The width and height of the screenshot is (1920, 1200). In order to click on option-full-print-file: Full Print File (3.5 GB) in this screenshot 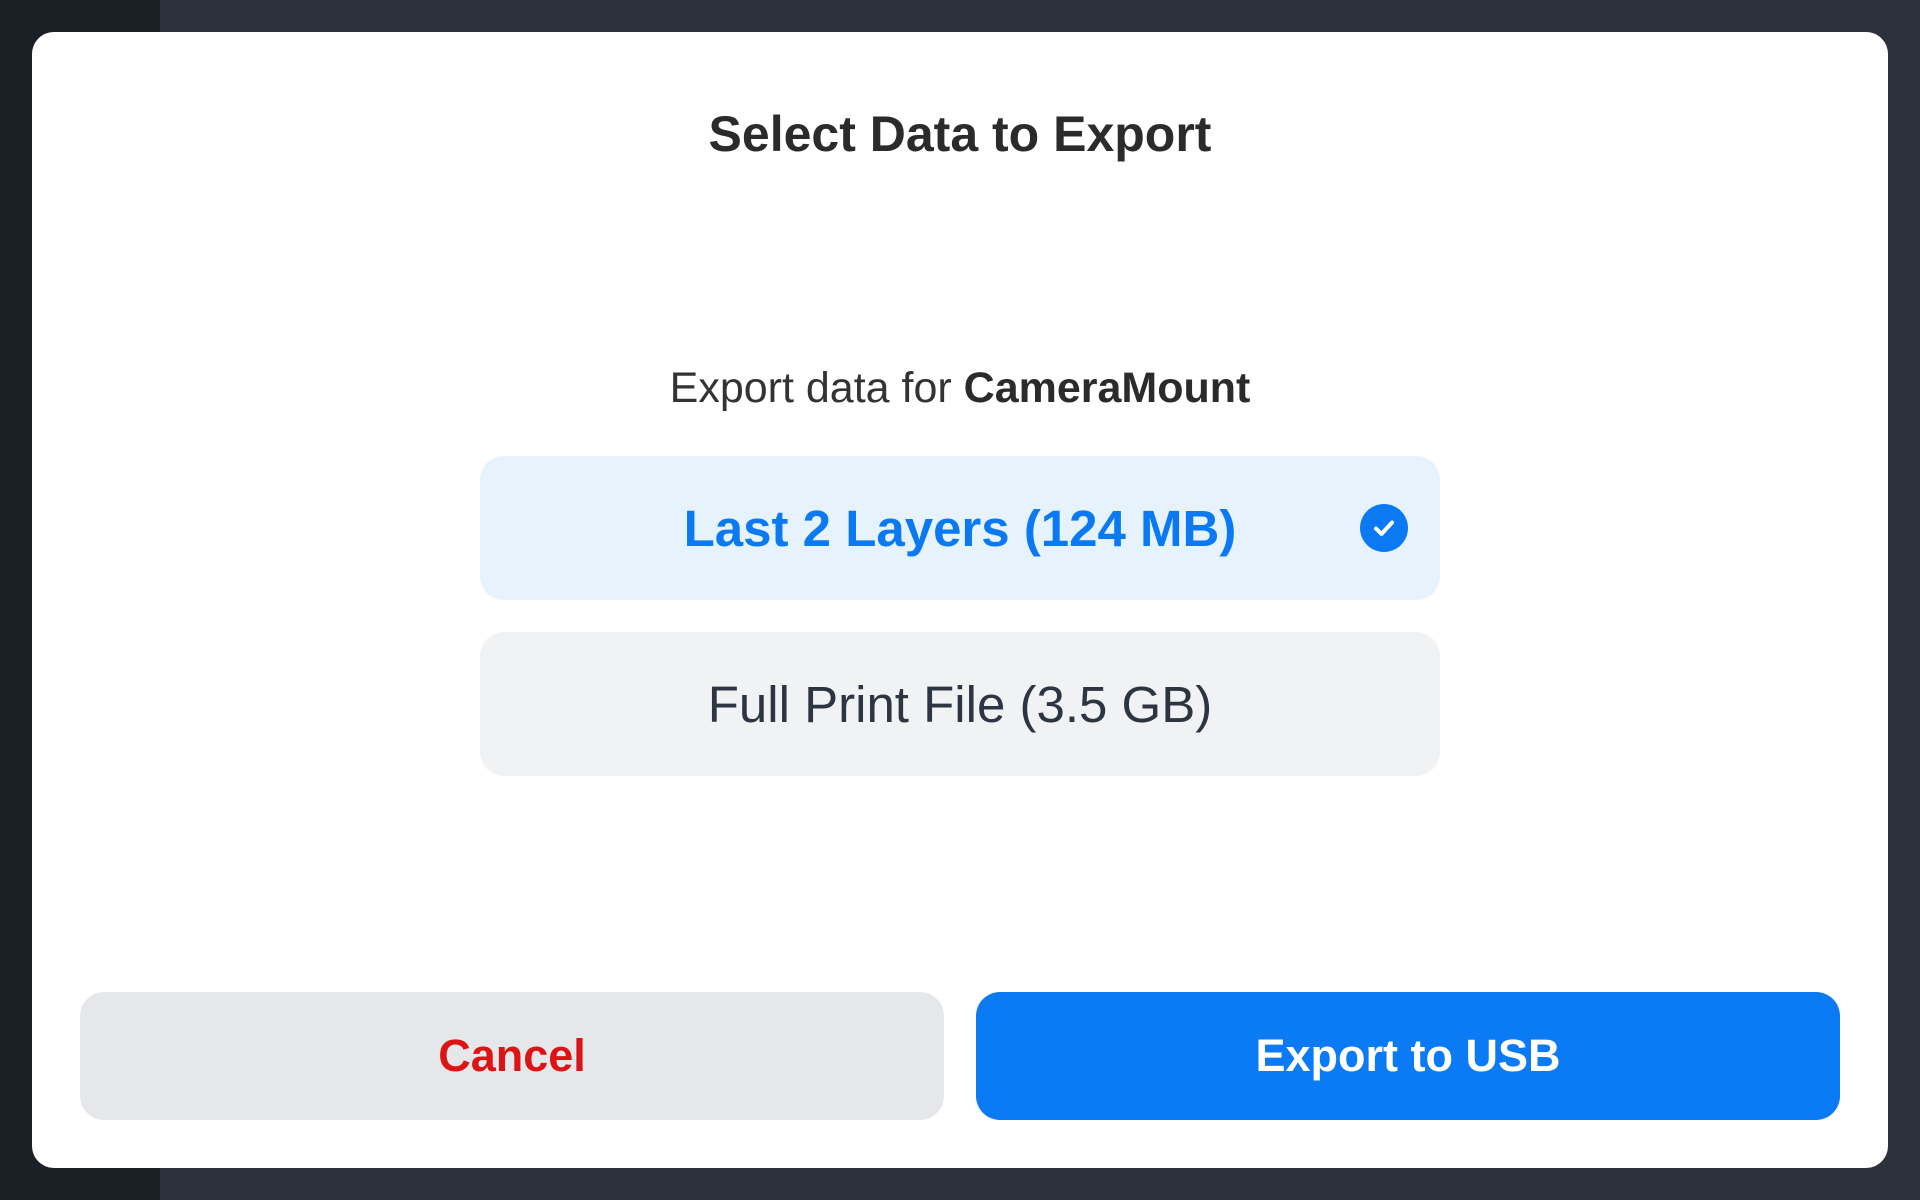, I will do `click(960, 704)`.